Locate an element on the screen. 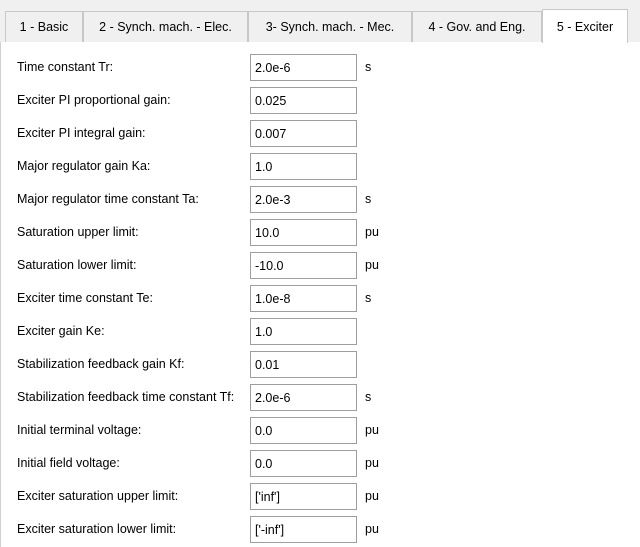 This screenshot has width=640, height=547. param-label: Major regulator time constant Ta: is located at coordinates (108, 199).